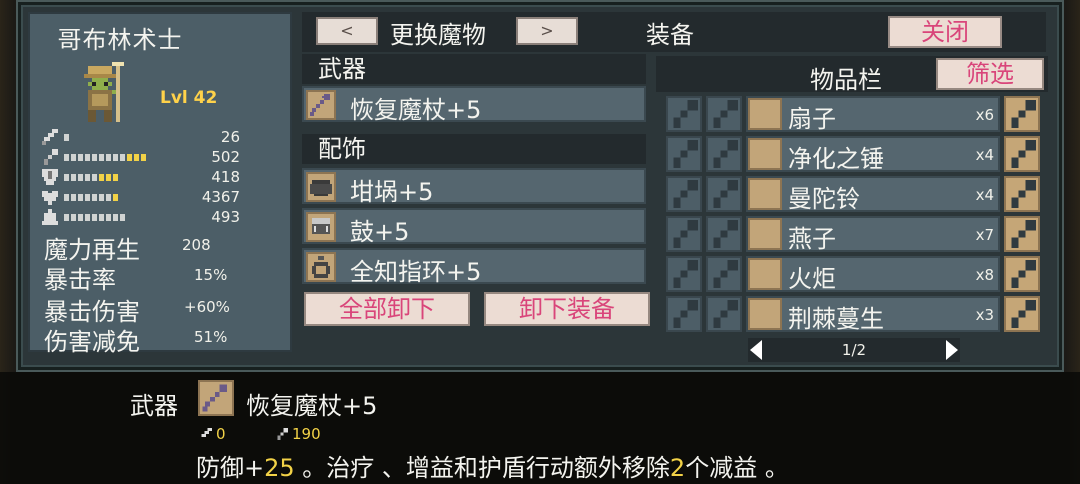 The height and width of the screenshot is (484, 1080). I want to click on weapon-name: 恢复魔杖+5, so click(416, 110).